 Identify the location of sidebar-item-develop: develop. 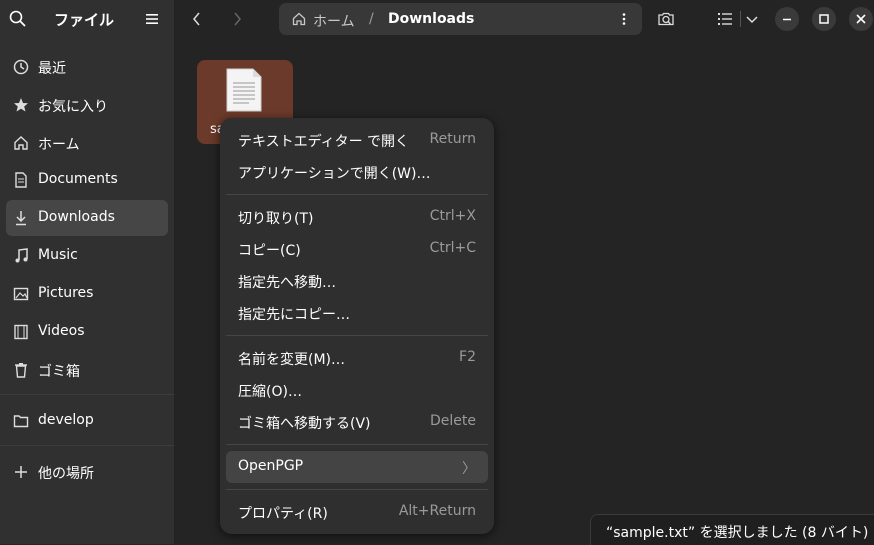
(87, 421).